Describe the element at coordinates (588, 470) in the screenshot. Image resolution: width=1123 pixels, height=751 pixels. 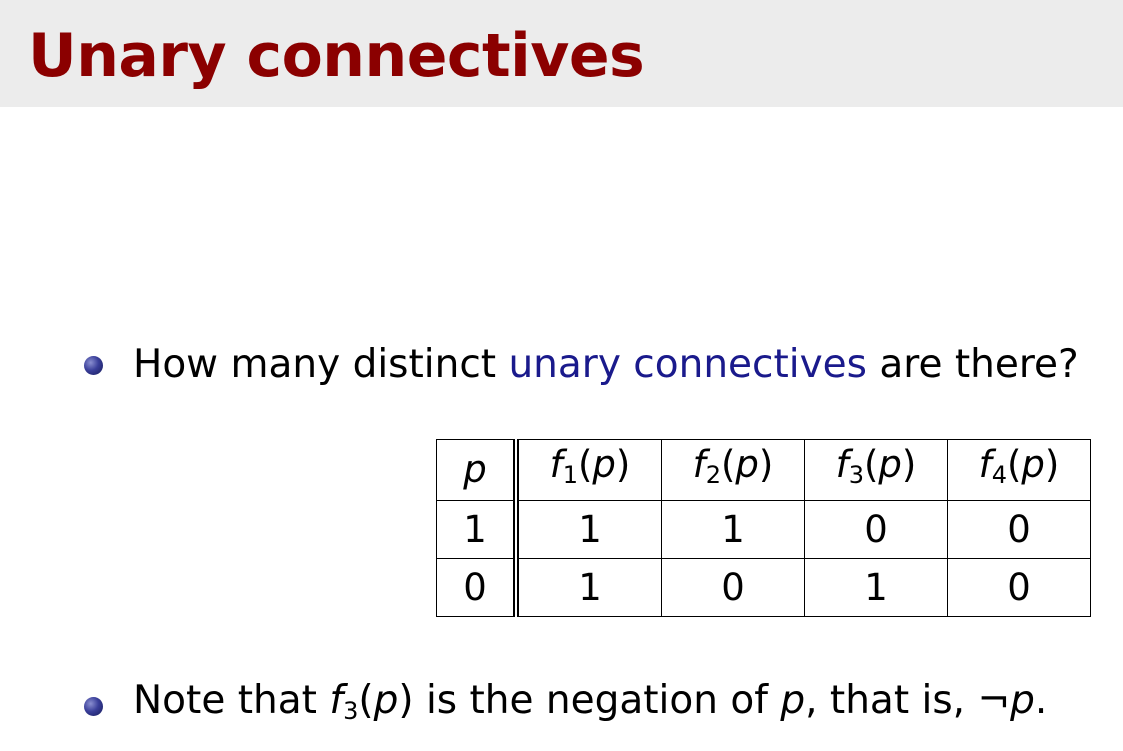
I see `header-f1: f1(p)` at that location.